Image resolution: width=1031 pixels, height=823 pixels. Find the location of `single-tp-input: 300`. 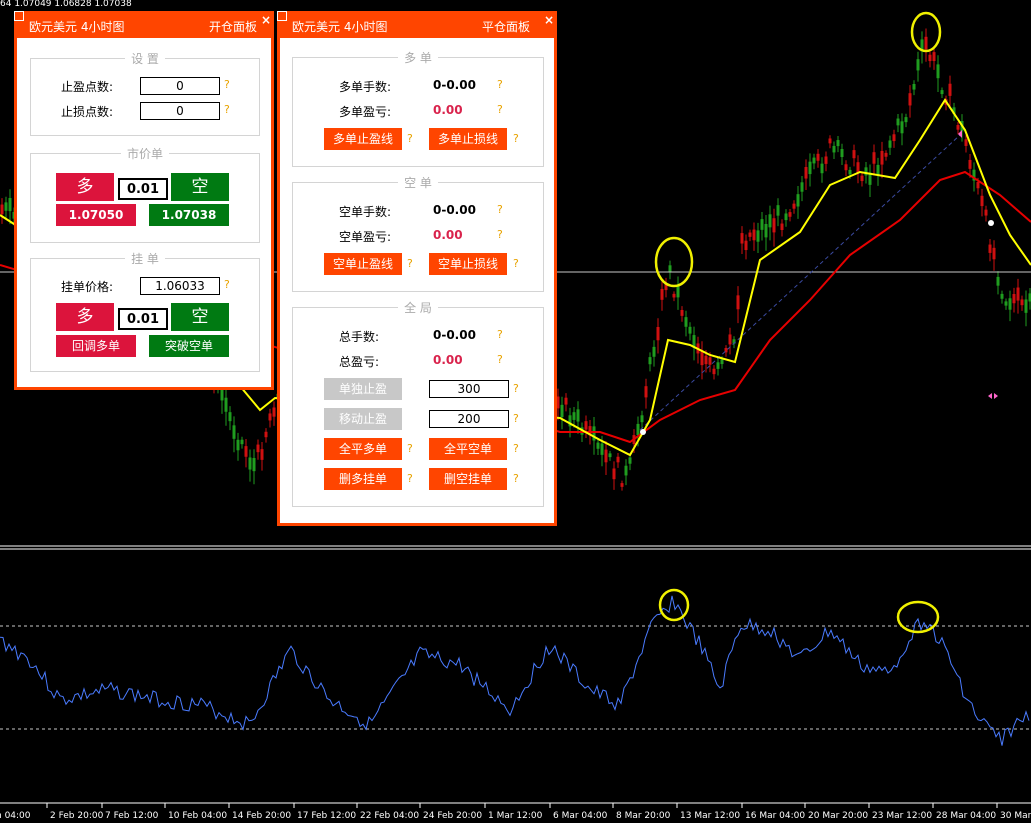

single-tp-input: 300 is located at coordinates (469, 389).